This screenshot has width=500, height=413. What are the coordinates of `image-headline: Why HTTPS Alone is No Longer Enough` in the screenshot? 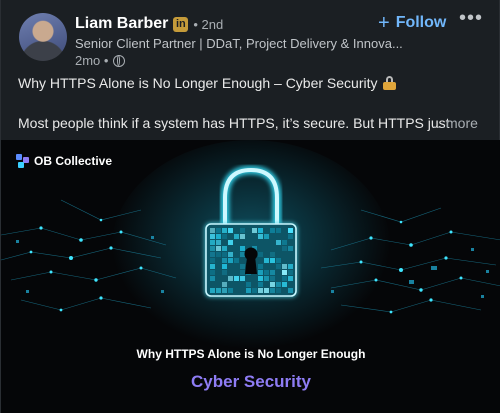 It's located at (251, 354).